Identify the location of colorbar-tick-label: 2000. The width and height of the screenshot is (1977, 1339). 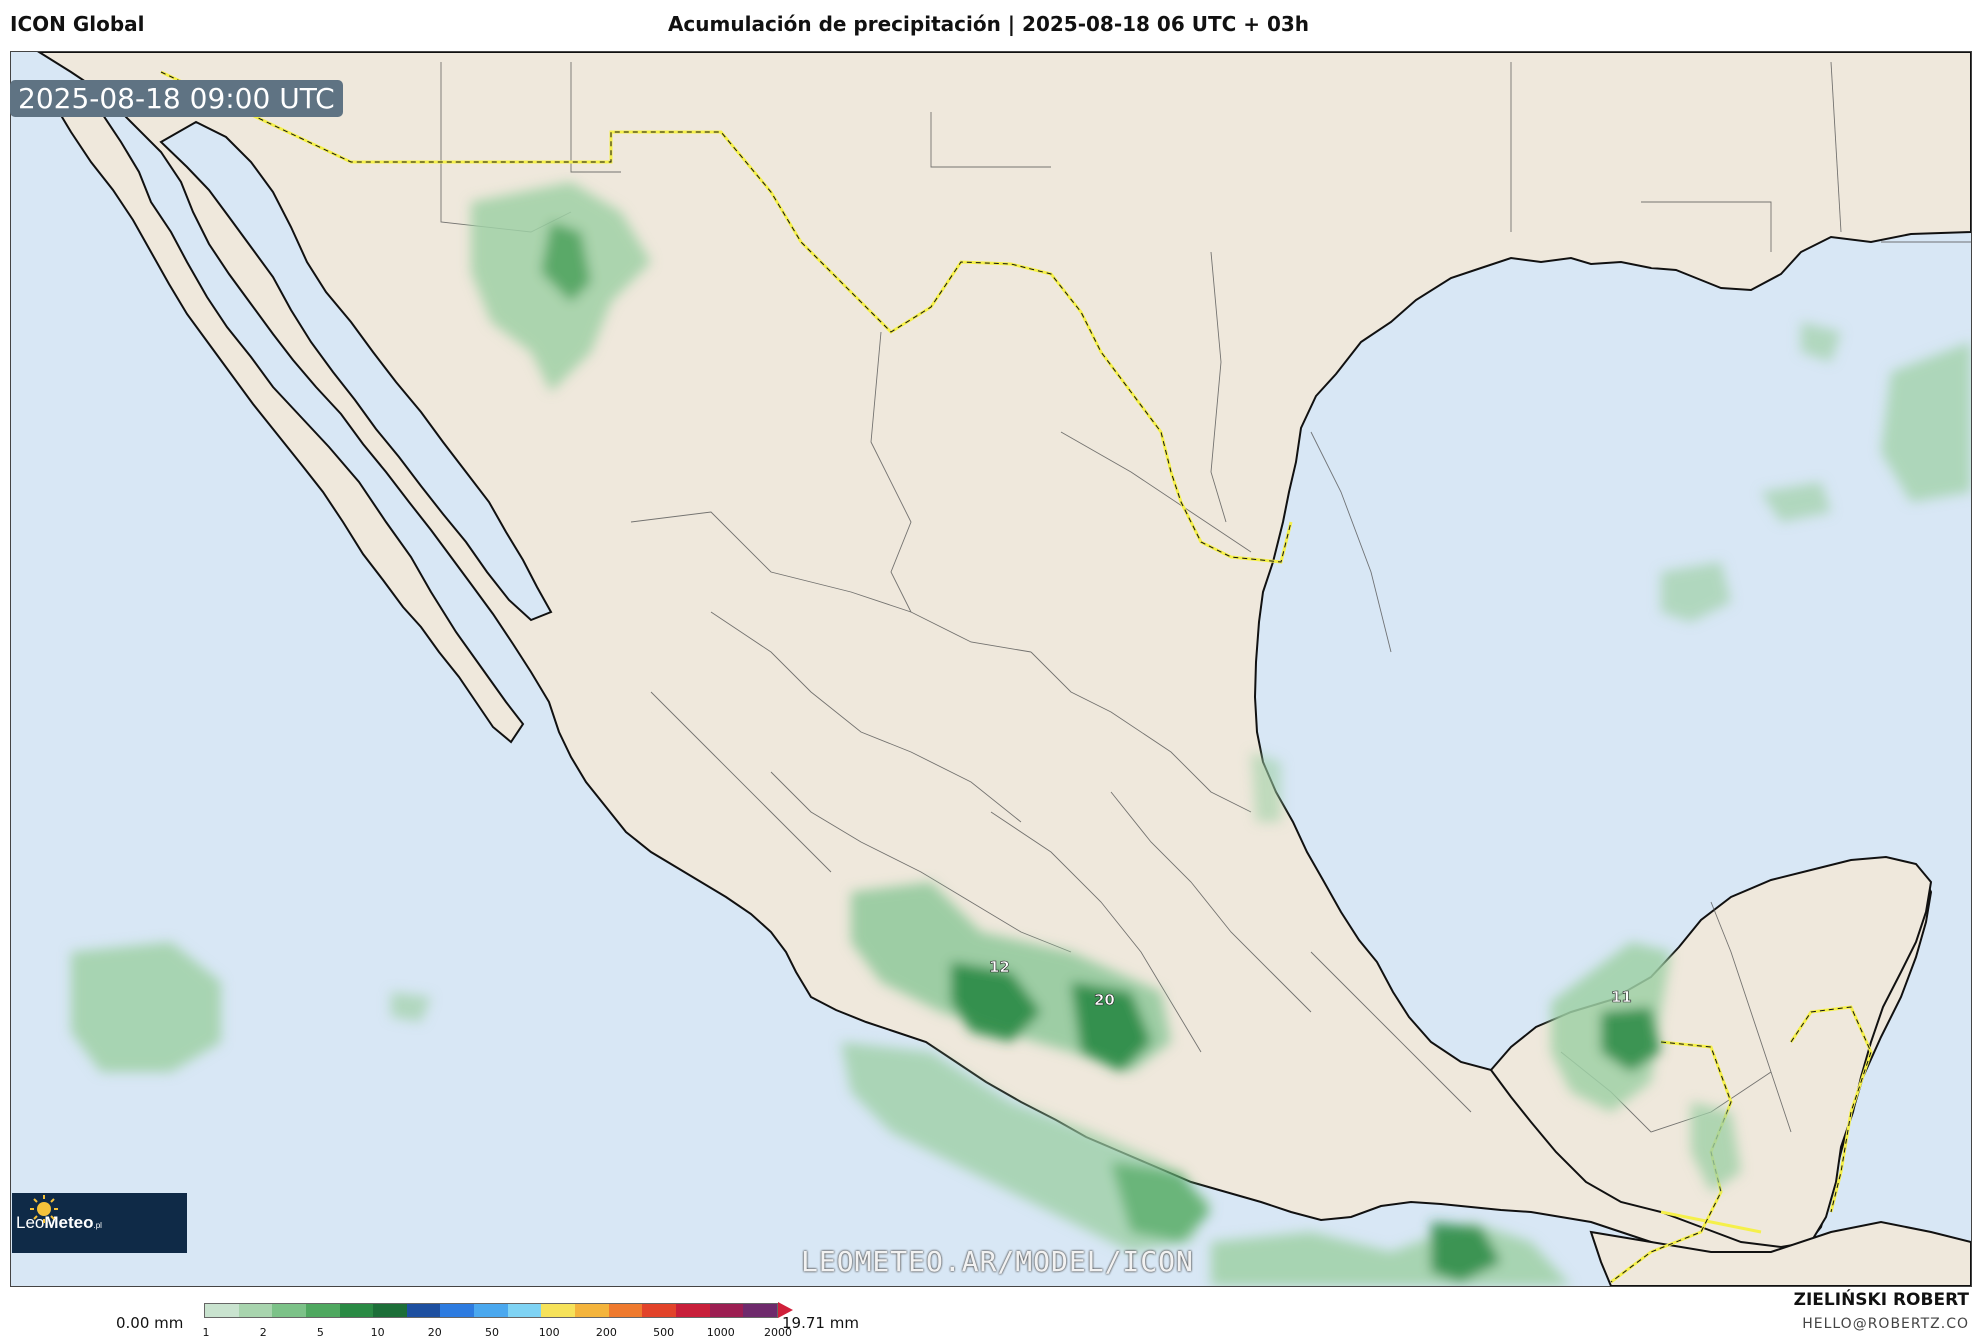
(778, 1332).